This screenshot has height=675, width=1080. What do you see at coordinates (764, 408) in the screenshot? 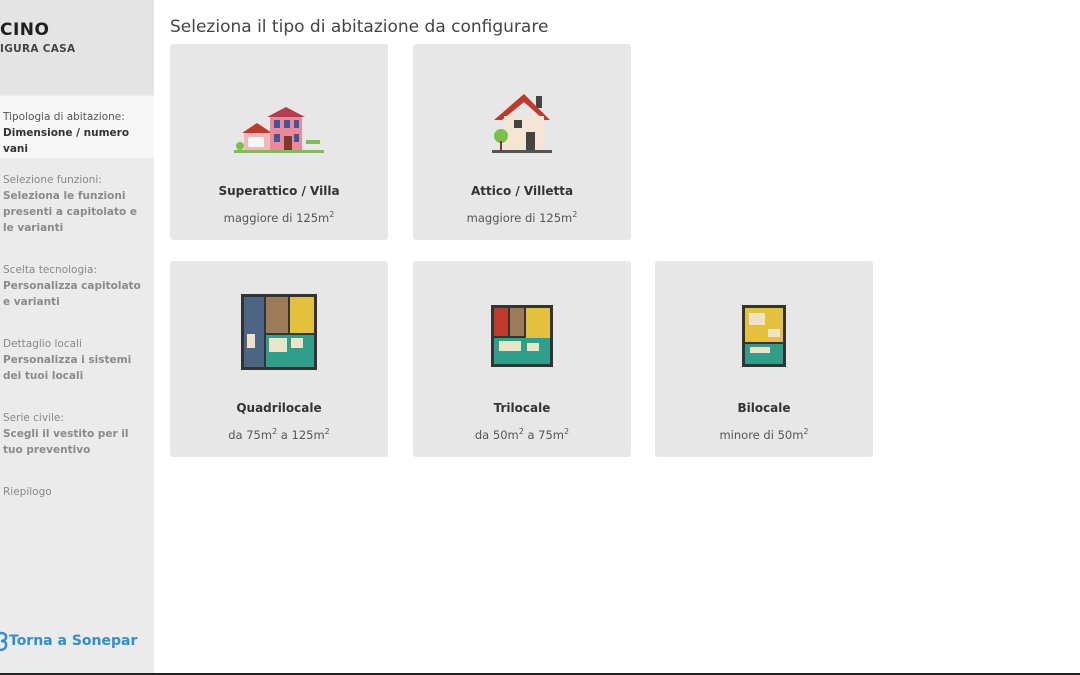
I see `card-title: Bilocale` at bounding box center [764, 408].